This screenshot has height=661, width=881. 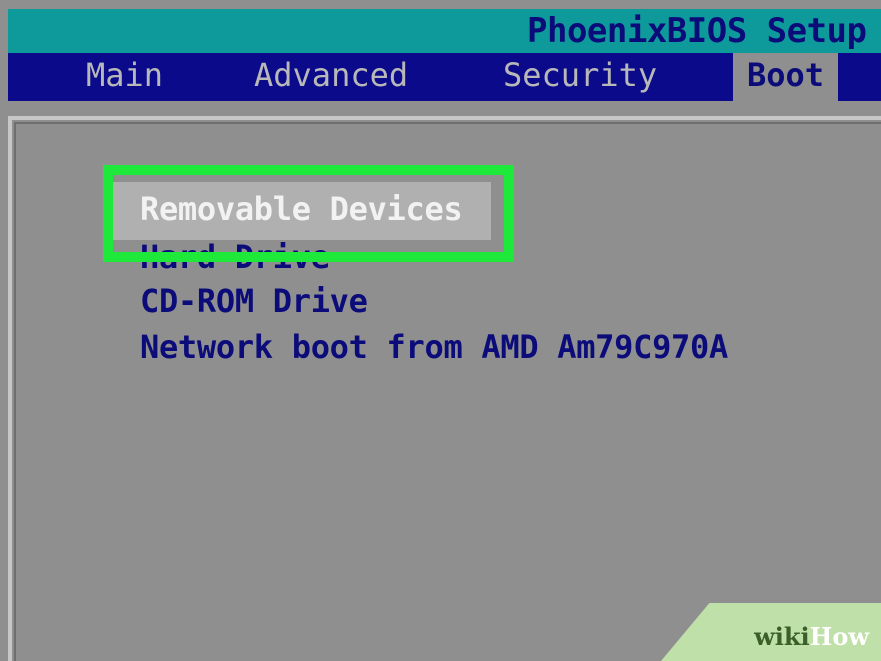 What do you see at coordinates (124, 77) in the screenshot?
I see `tab-main: Main` at bounding box center [124, 77].